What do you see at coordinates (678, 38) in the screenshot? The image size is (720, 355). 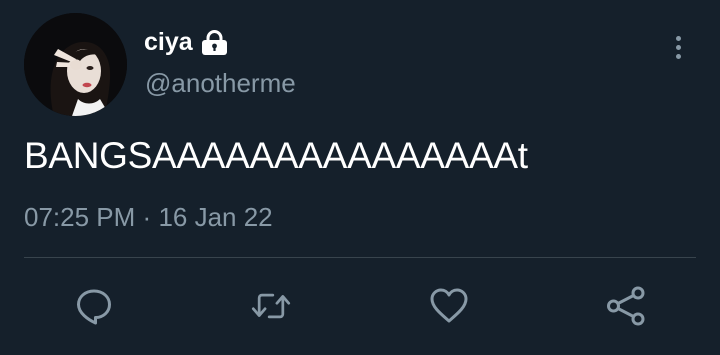 I see `more-vertical-icon` at bounding box center [678, 38].